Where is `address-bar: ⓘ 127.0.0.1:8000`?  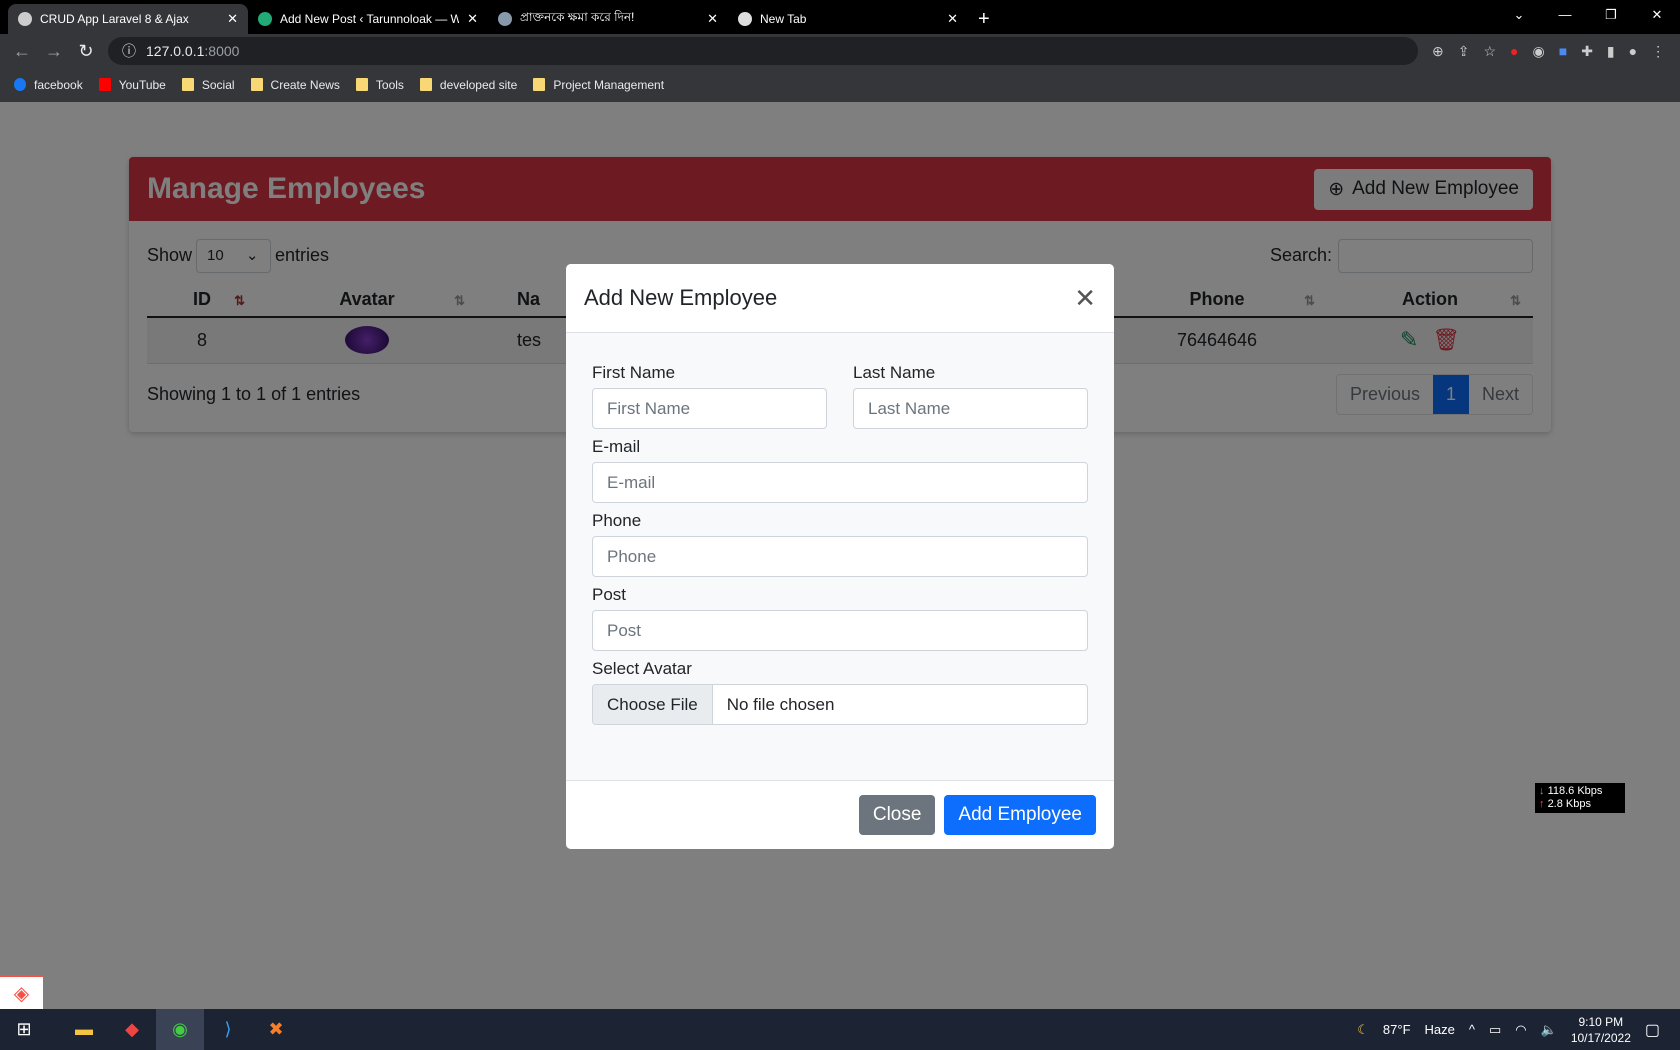 address-bar: ⓘ 127.0.0.1:8000 is located at coordinates (763, 51).